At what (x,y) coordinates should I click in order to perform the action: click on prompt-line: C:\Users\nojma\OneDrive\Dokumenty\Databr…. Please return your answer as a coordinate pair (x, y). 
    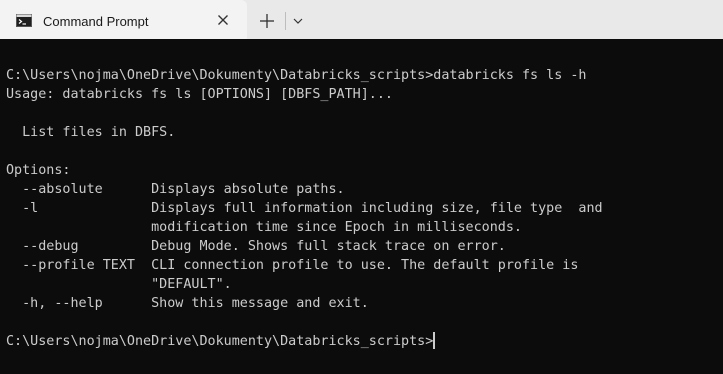
    Looking at the image, I should click on (304, 341).